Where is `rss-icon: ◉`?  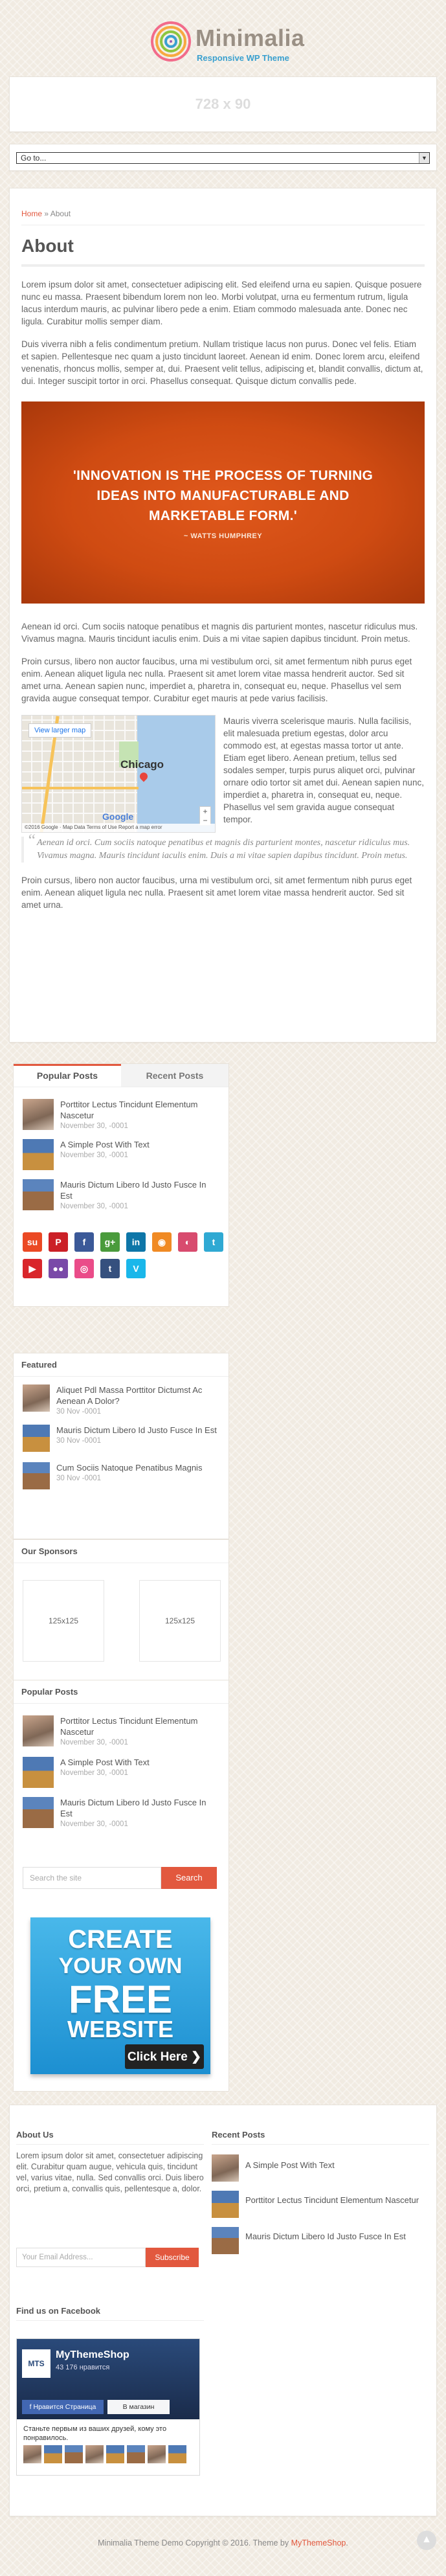 rss-icon: ◉ is located at coordinates (162, 1242).